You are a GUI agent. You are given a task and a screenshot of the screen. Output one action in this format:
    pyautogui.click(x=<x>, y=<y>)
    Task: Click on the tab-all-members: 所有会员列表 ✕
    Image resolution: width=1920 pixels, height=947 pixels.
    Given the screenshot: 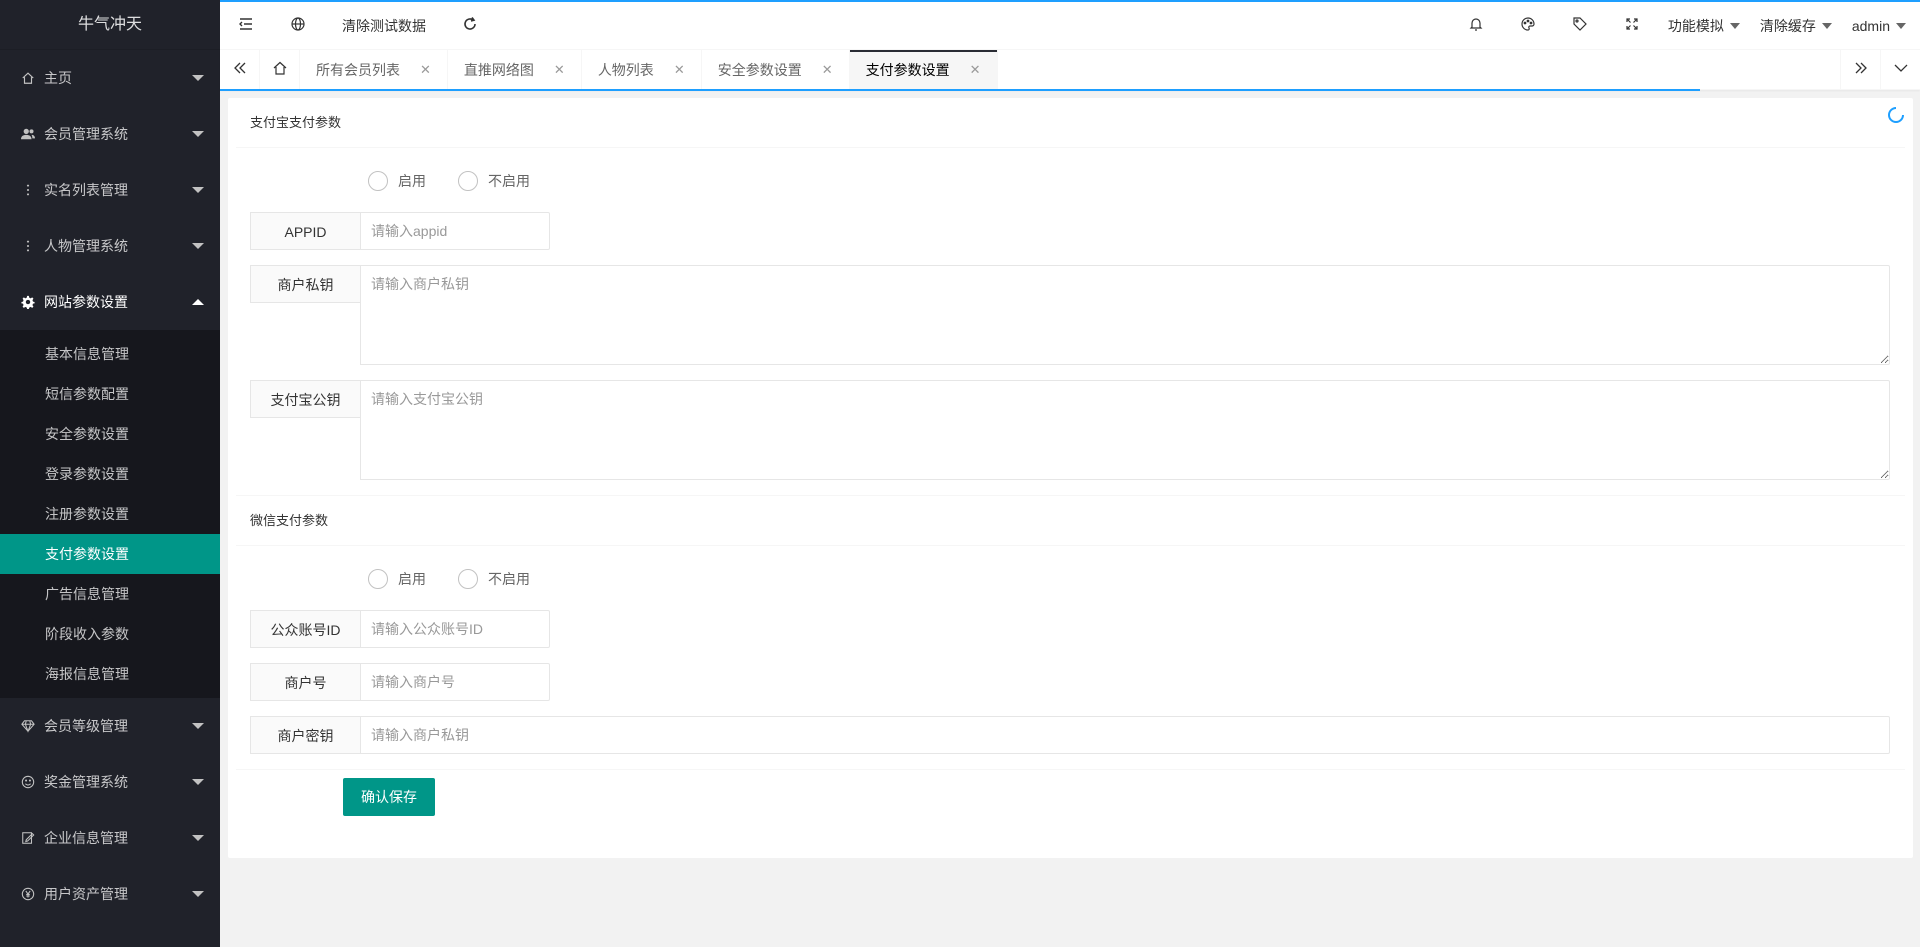 What is the action you would take?
    pyautogui.click(x=374, y=69)
    